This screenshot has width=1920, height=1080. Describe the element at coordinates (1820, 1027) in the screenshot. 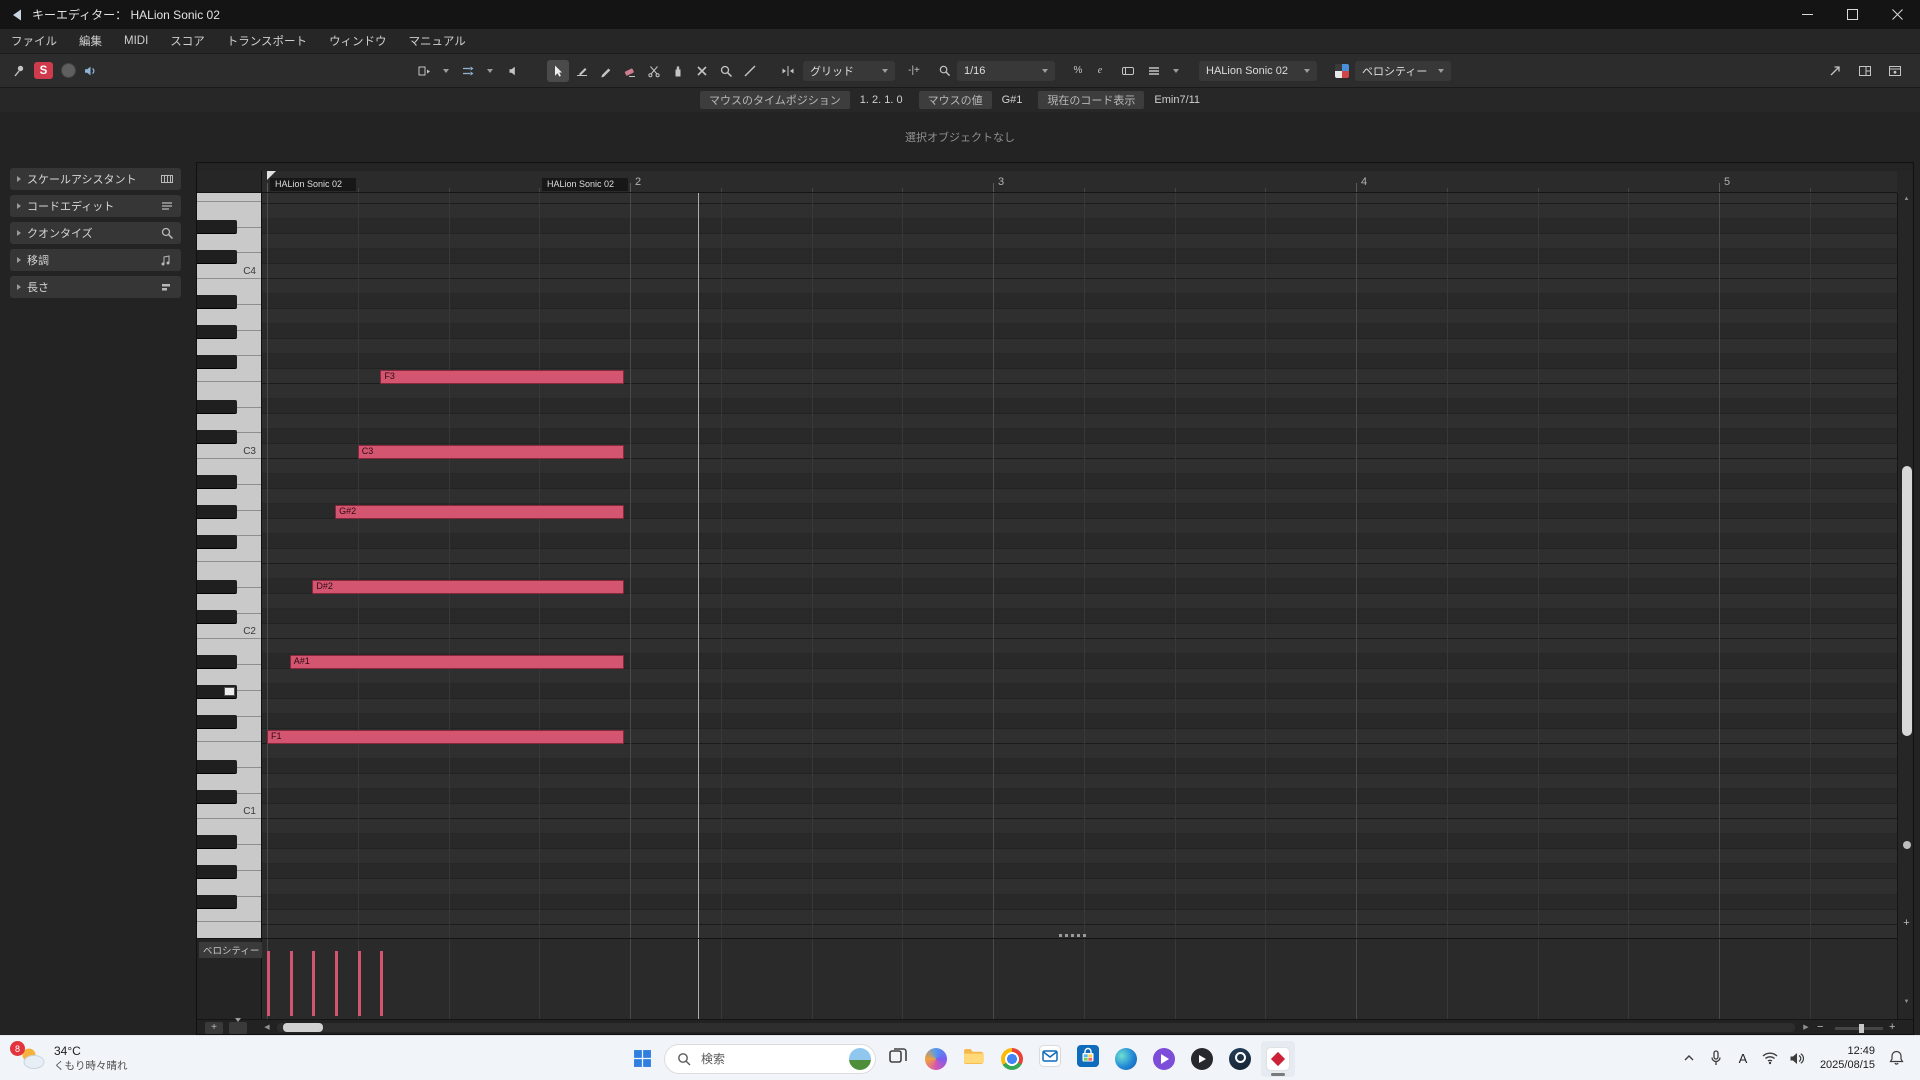

I see `zoom-out-button: −` at that location.